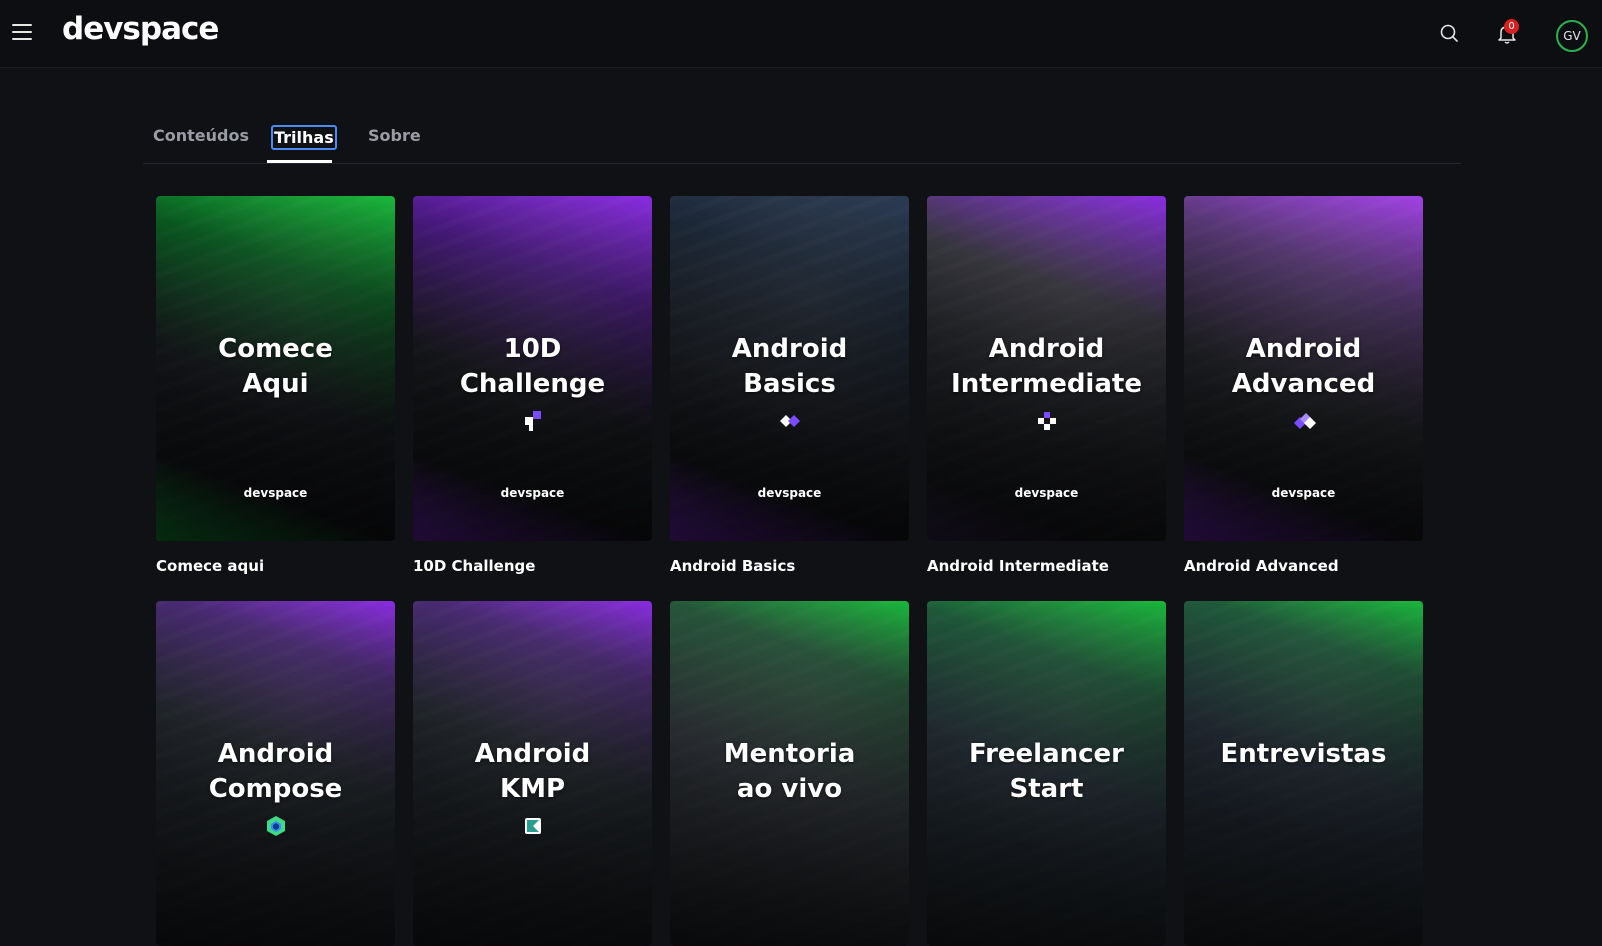 This screenshot has width=1602, height=946. I want to click on top-header: devspace 0 GV, so click(801, 34).